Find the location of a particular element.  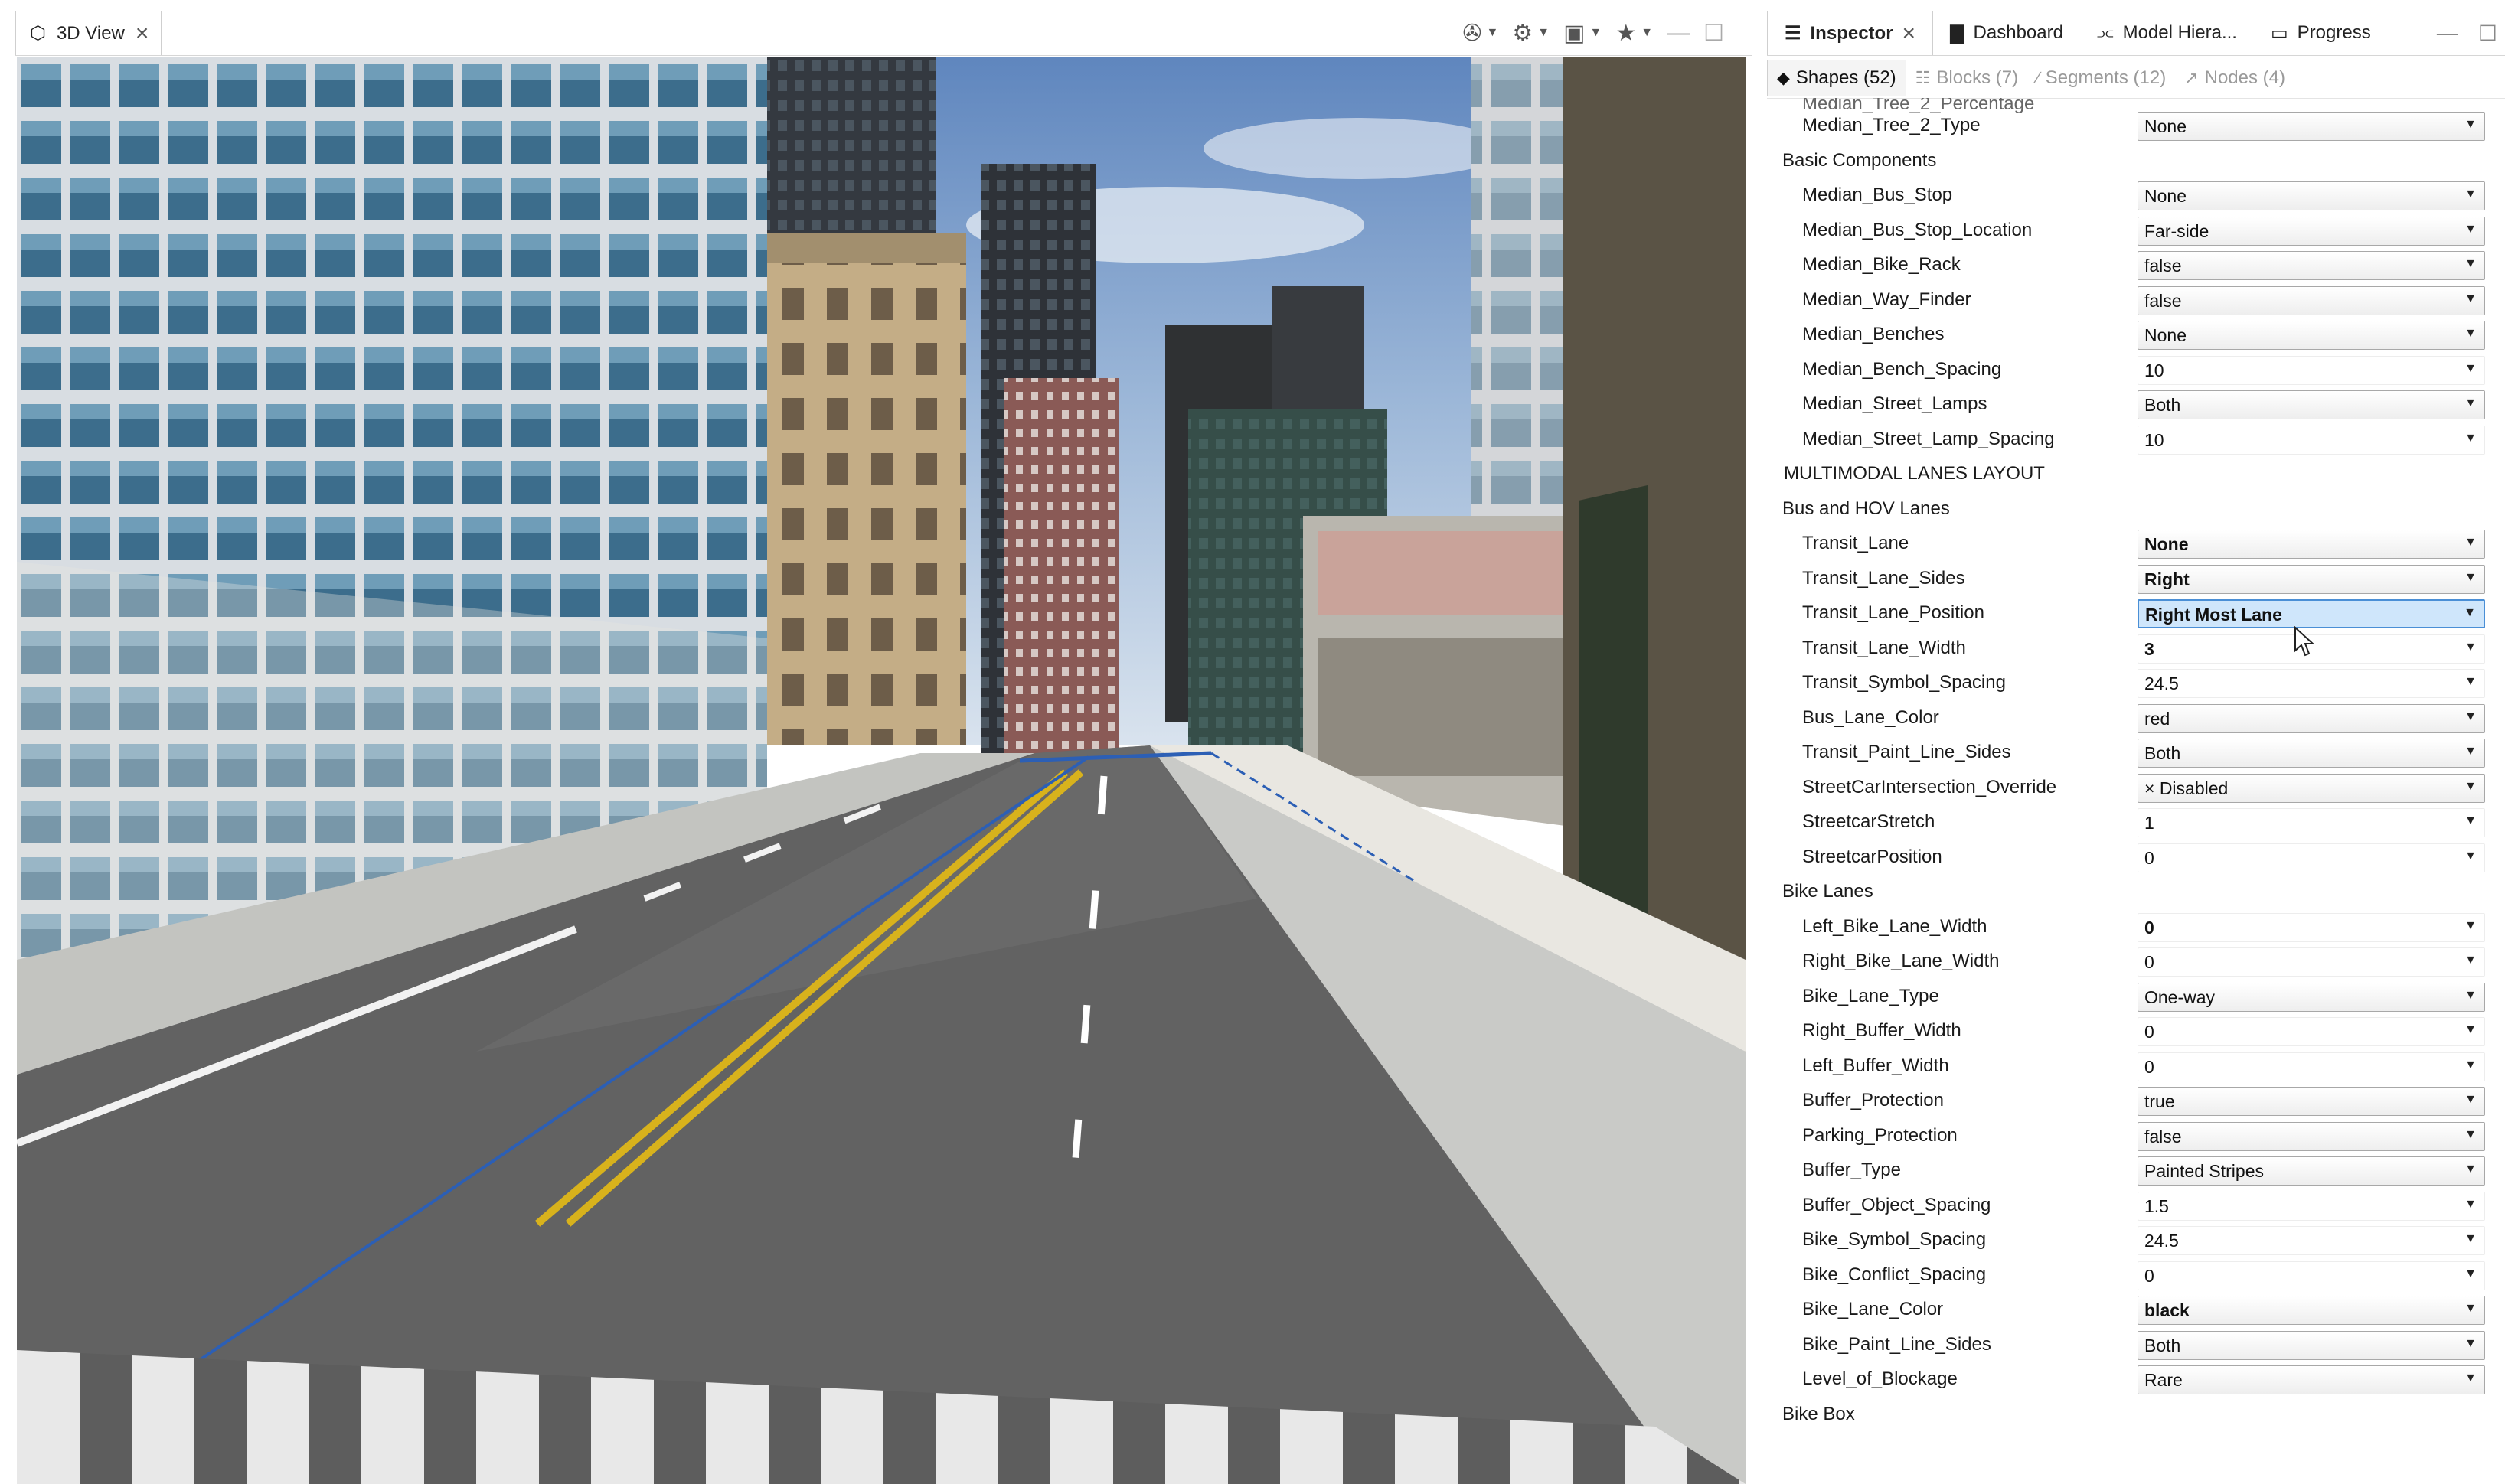

streetcarposition-dropdown: 0 ▼ is located at coordinates (2311, 857).